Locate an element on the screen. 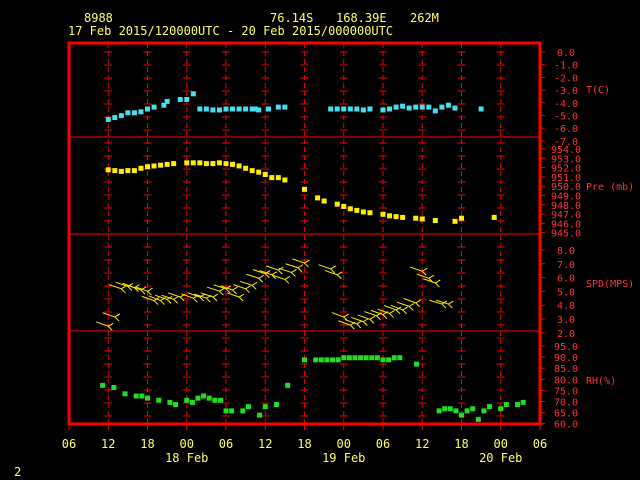  y-tick-label: 95.0 is located at coordinates (566, 347).